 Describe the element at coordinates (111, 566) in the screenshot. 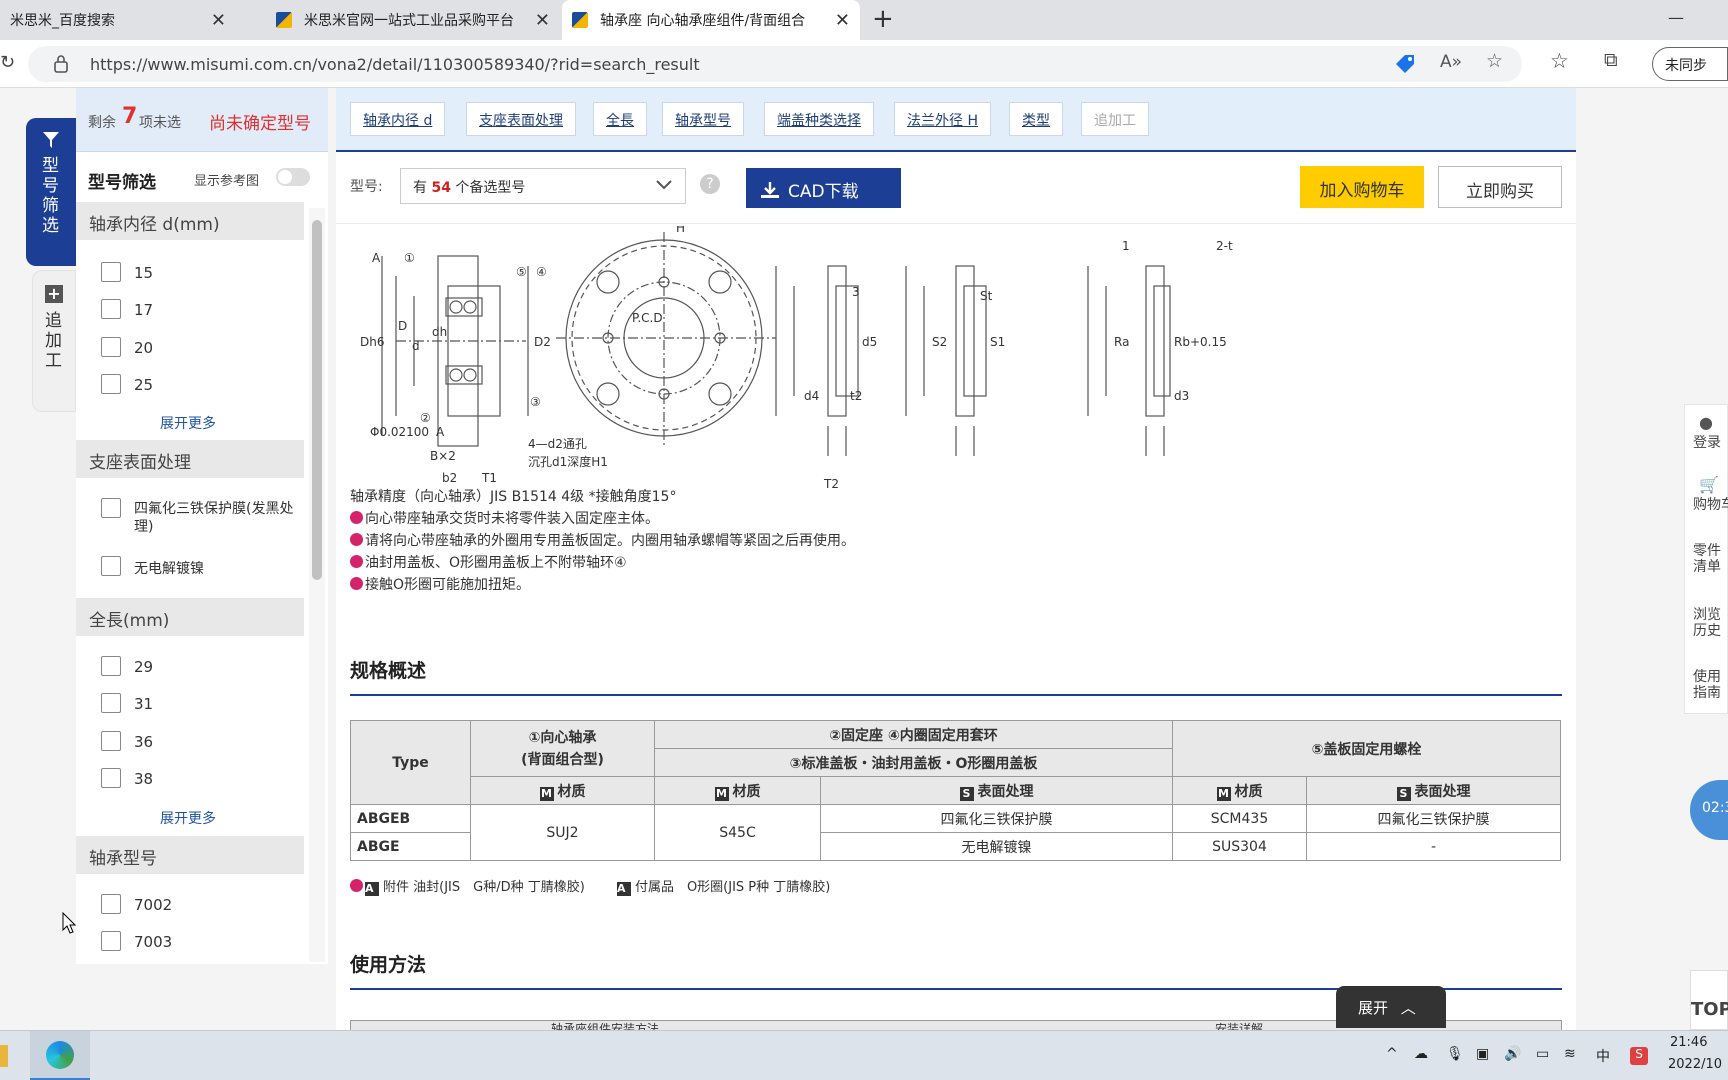

I see `checkbox-nickel` at that location.